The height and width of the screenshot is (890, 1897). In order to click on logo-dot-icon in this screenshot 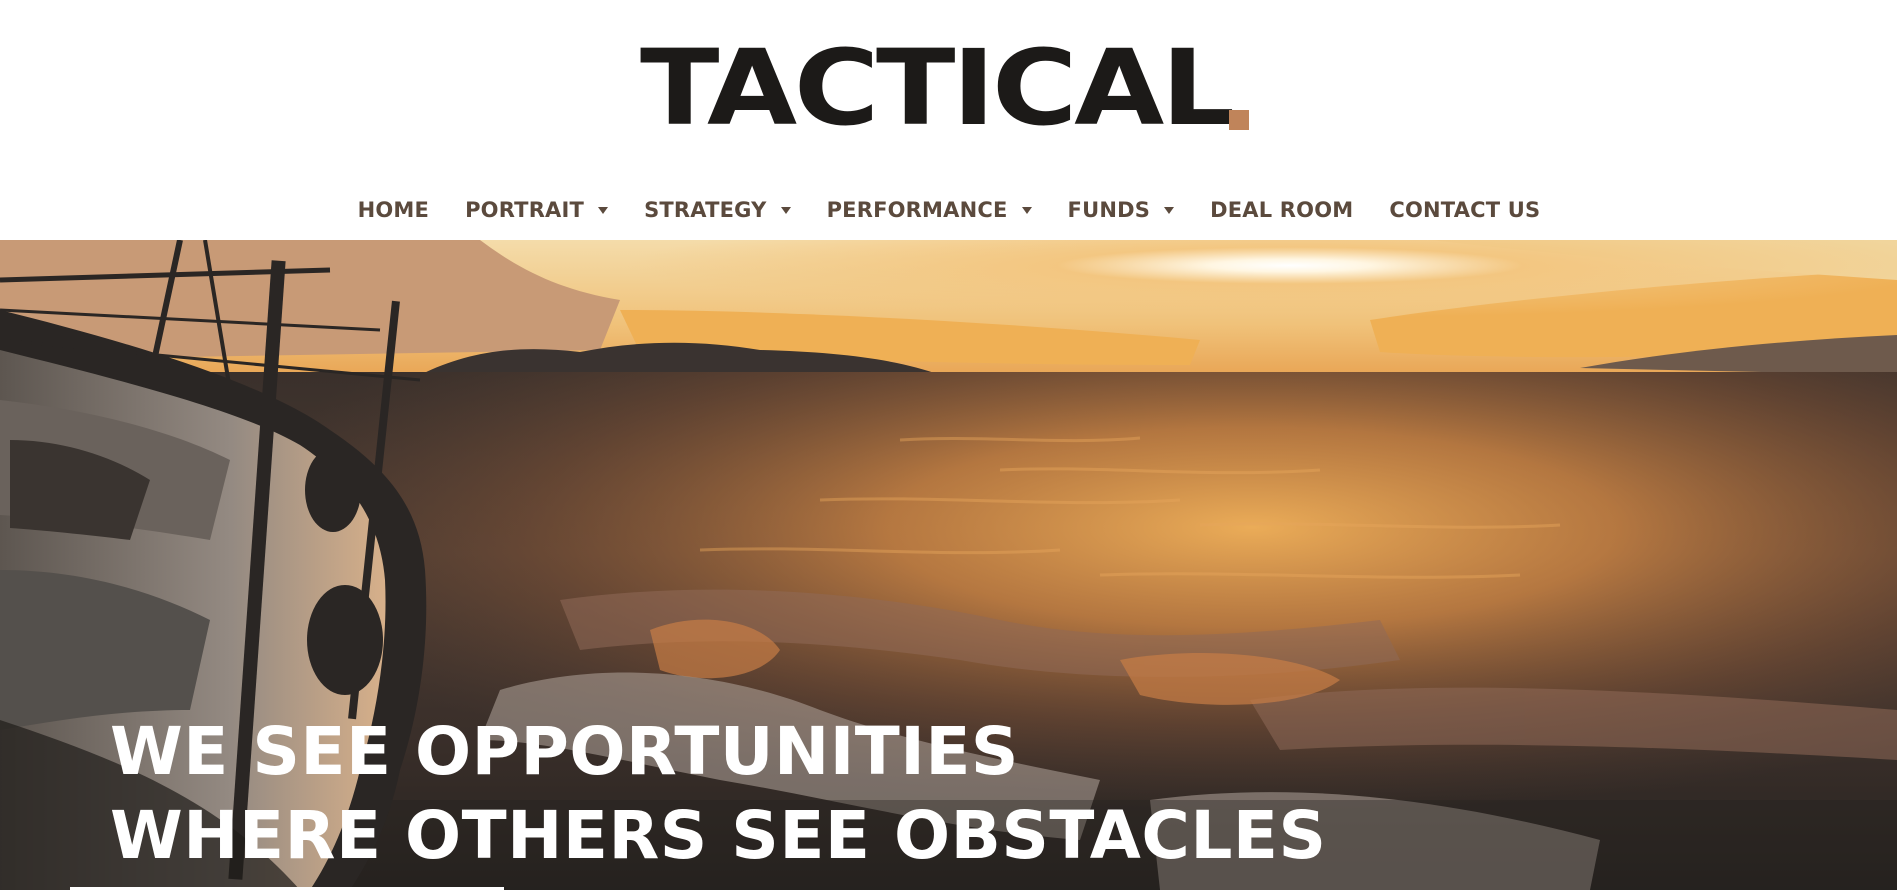, I will do `click(1239, 120)`.